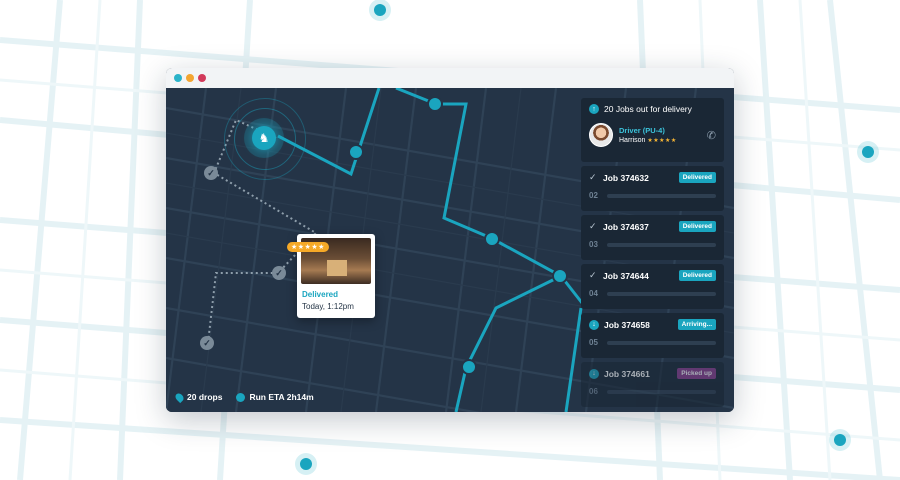 The image size is (900, 480). I want to click on parcel-image, so click(337, 268).